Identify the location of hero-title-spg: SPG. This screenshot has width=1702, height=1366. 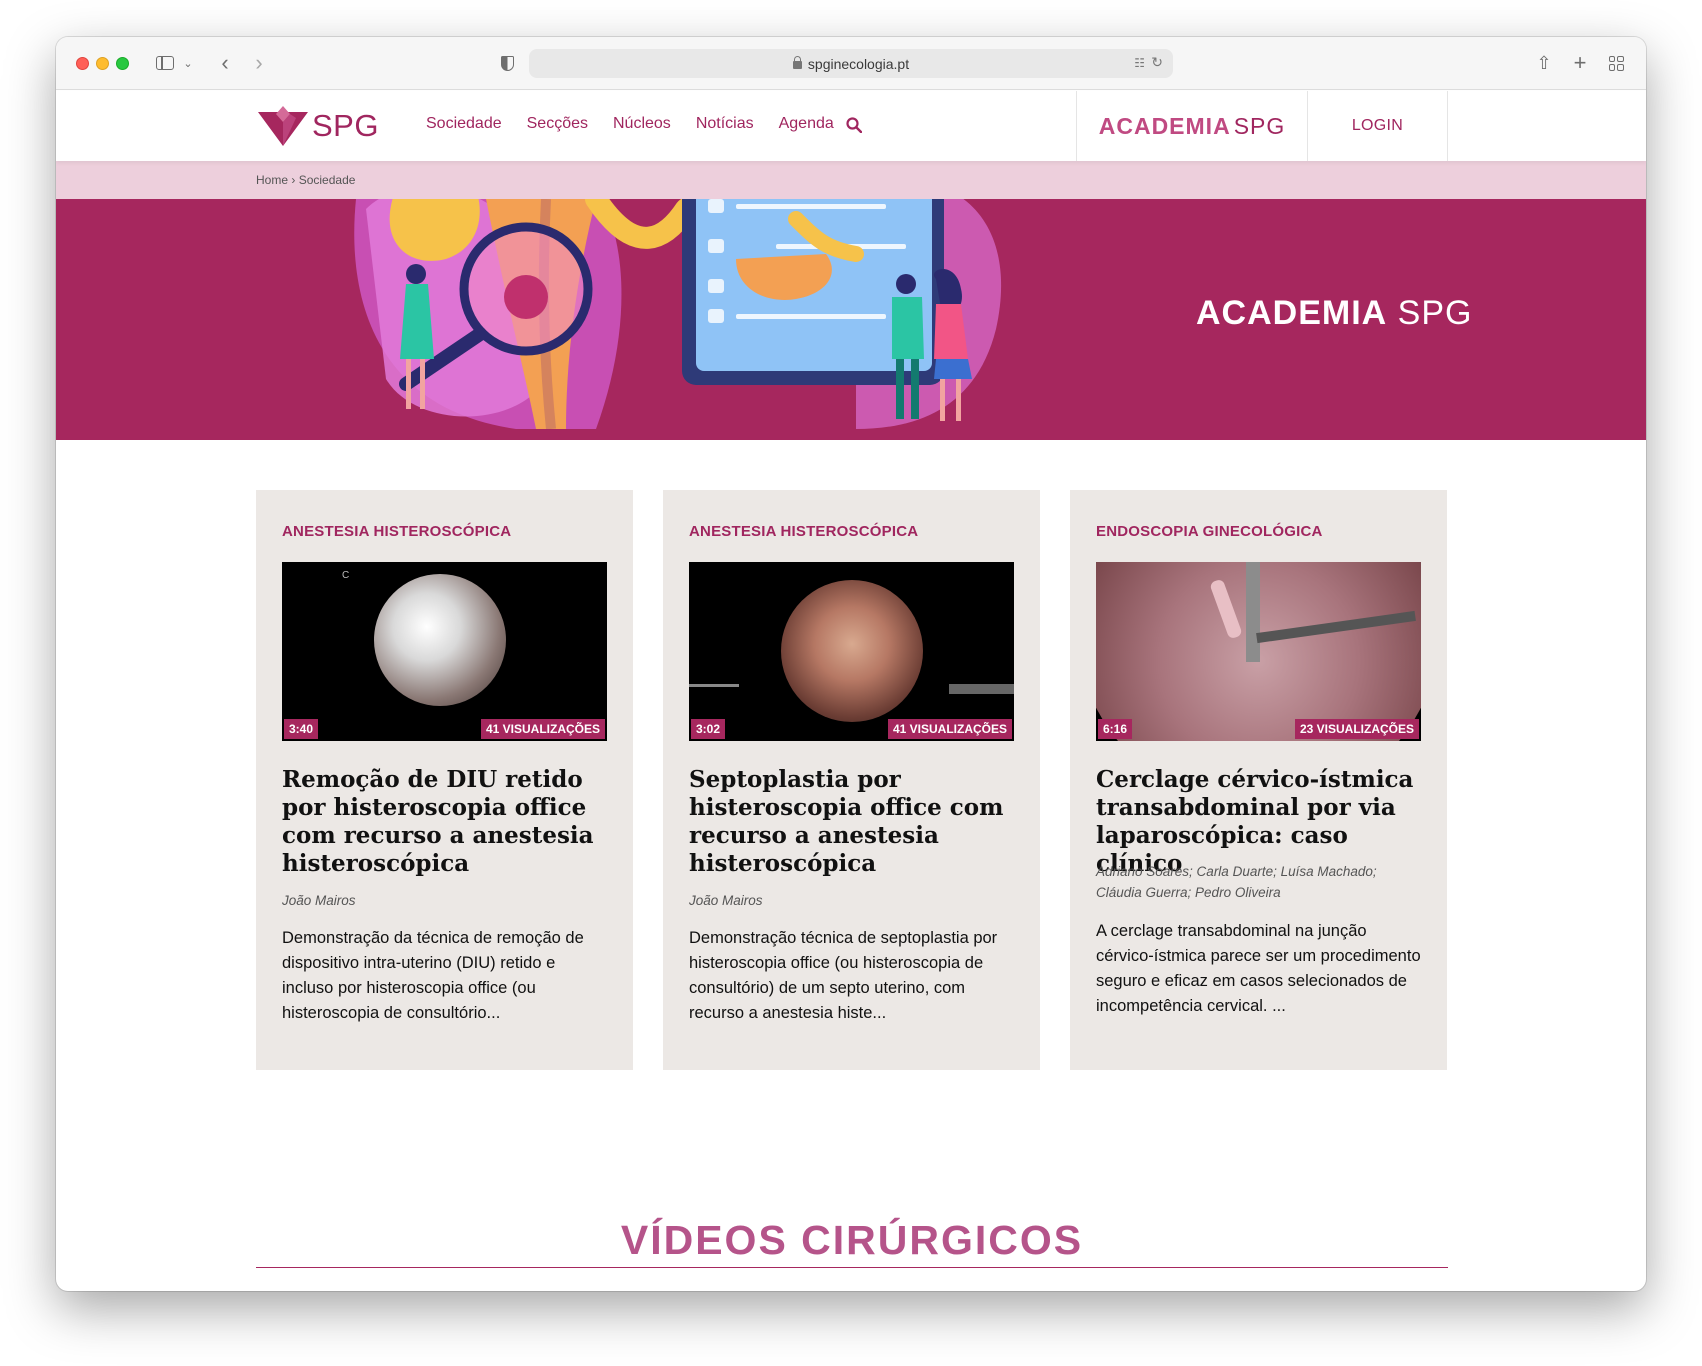
(1435, 313).